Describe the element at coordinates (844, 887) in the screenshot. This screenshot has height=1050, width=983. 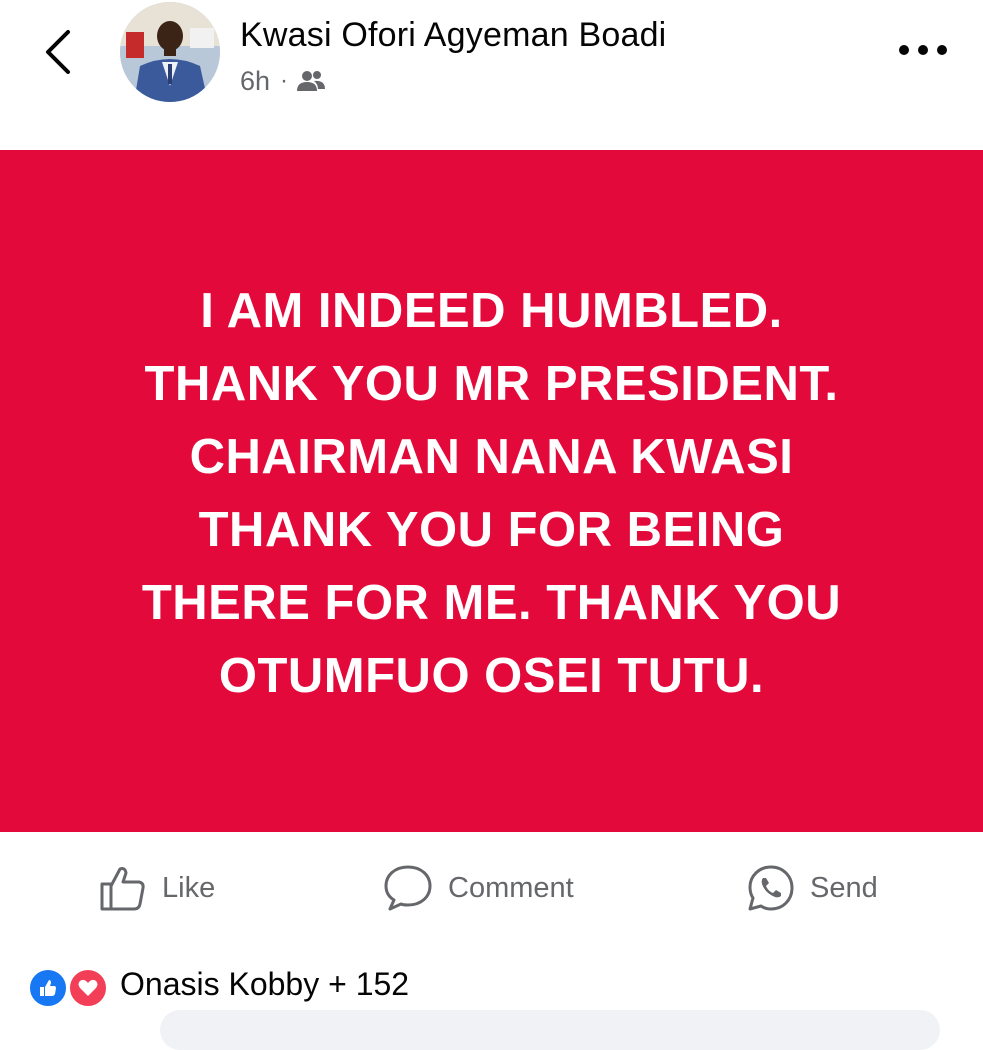
I see `send-label: Send` at that location.